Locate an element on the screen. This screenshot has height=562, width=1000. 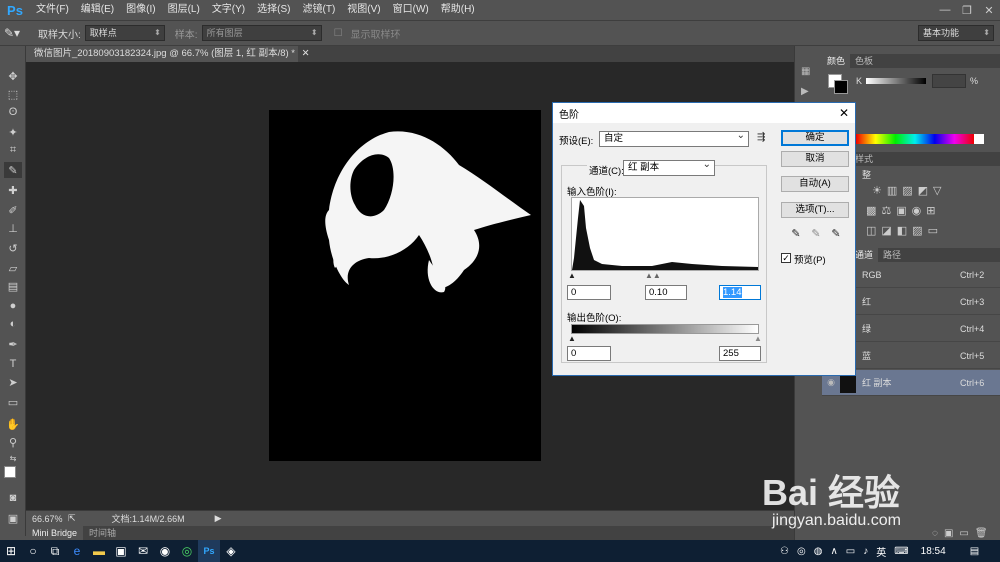
eraser-tool-icon: ▱ is located at coordinates (13, 268).